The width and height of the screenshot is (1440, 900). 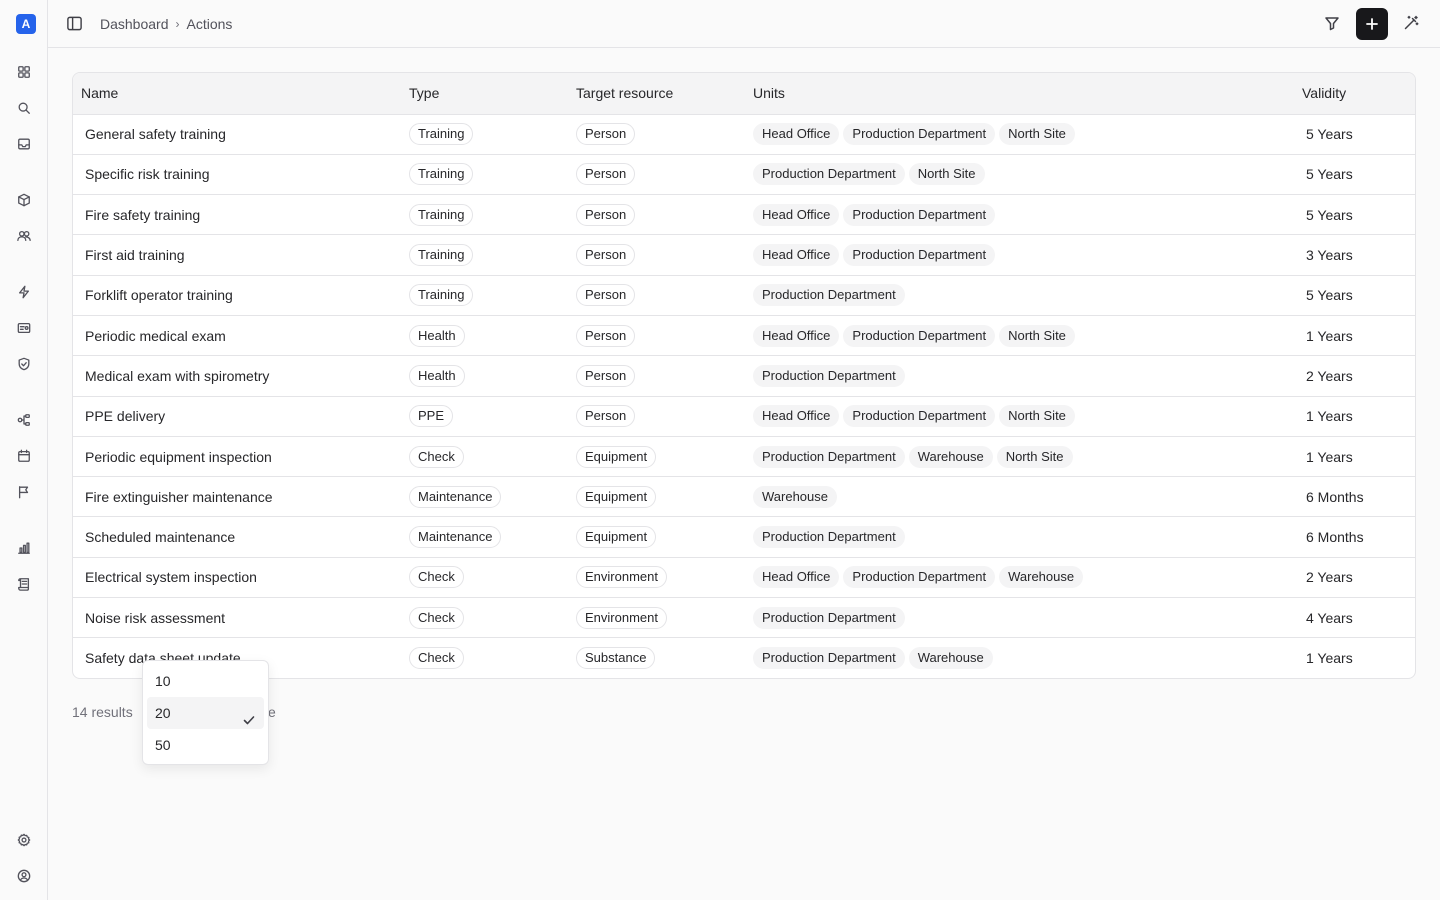 What do you see at coordinates (24, 548) in the screenshot?
I see `chart-icon` at bounding box center [24, 548].